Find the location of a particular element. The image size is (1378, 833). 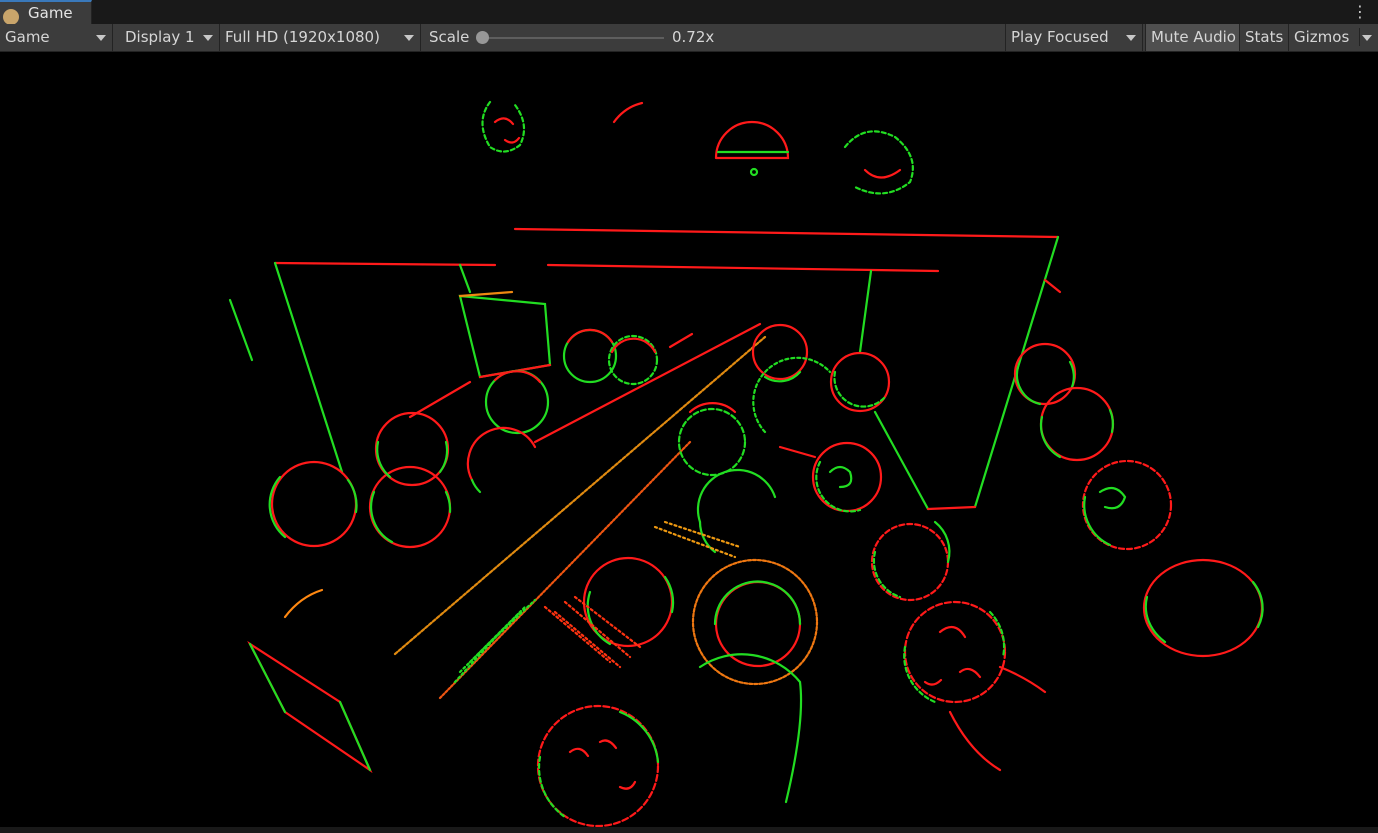

tab-bar: Game ⋮ is located at coordinates (689, 12).